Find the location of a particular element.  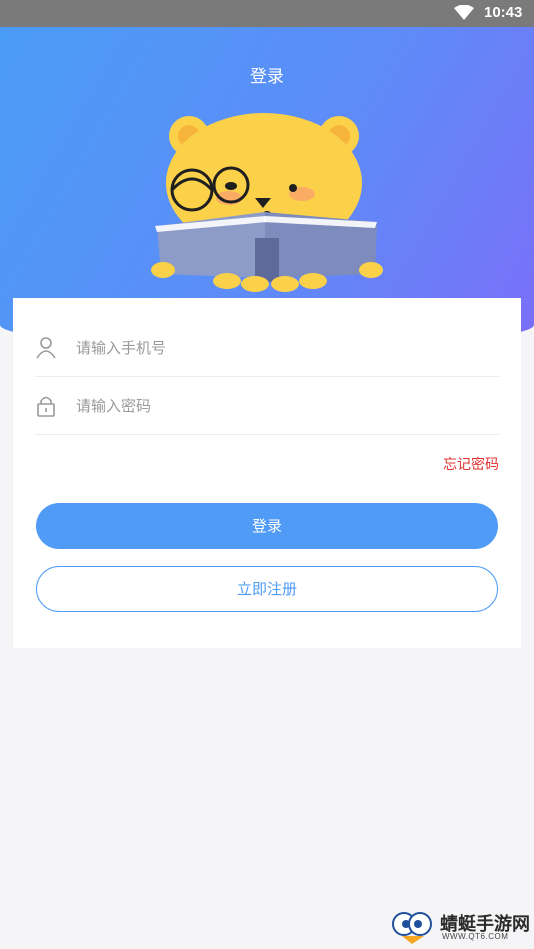

phone-placeholder: 请输入手机号 is located at coordinates (121, 348).